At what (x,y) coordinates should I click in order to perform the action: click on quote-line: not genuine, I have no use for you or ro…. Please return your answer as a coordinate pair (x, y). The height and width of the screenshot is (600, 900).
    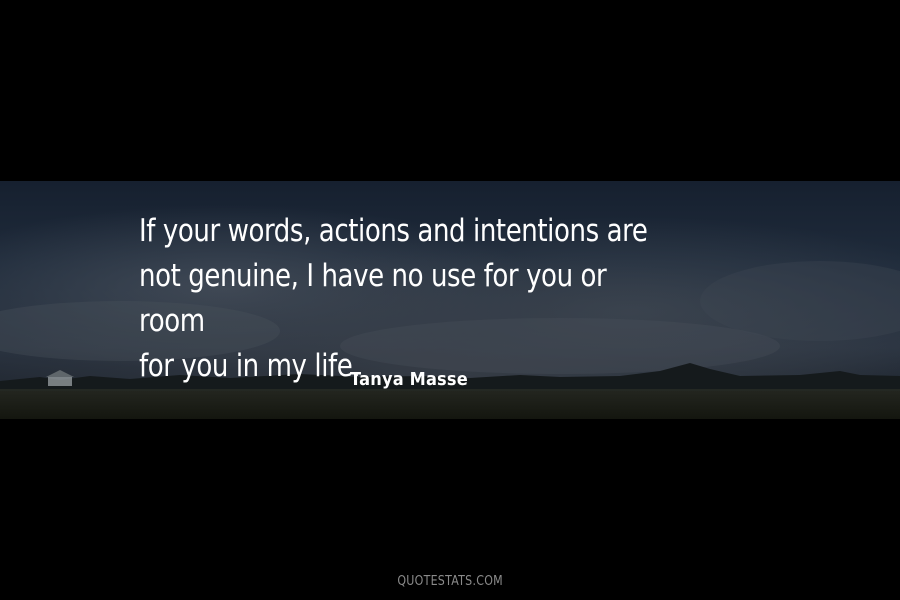
    Looking at the image, I should click on (373, 298).